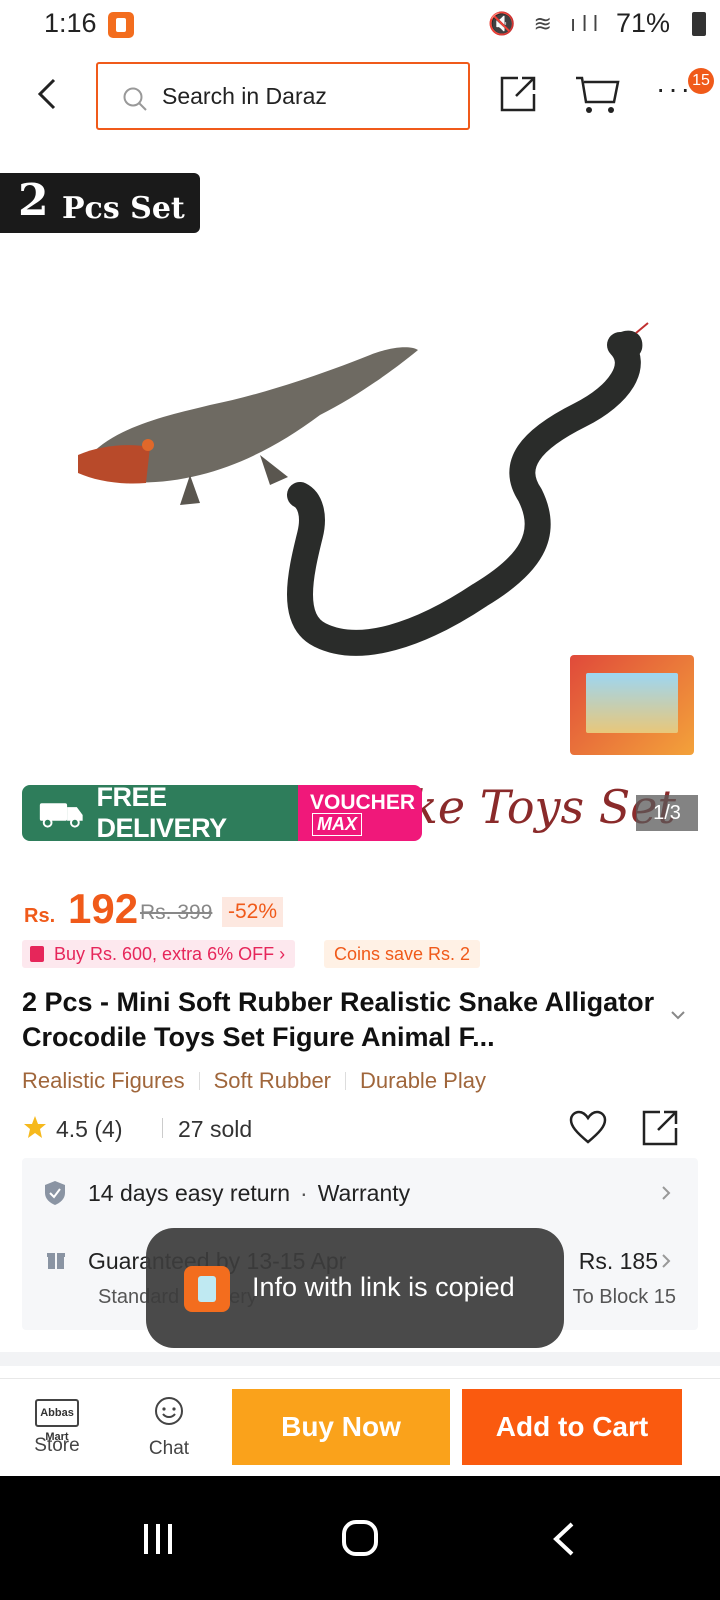  Describe the element at coordinates (402, 954) in the screenshot. I see `coins-offer: Coins save Rs. 2` at that location.